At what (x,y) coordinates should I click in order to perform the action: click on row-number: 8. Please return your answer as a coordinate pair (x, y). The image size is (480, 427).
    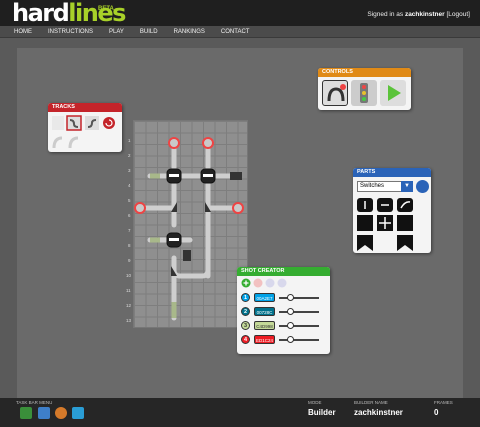
    Looking at the image, I should click on (129, 245).